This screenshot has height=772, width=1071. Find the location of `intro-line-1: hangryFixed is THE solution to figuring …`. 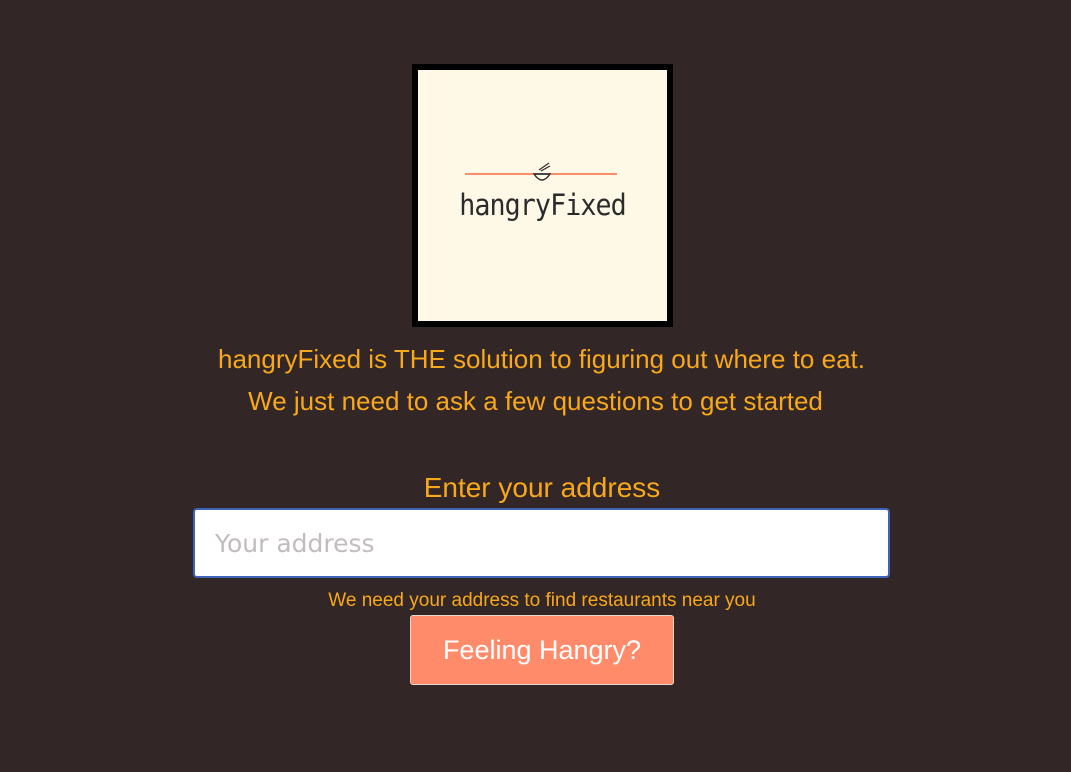

intro-line-1: hangryFixed is THE solution to figuring … is located at coordinates (541, 359).